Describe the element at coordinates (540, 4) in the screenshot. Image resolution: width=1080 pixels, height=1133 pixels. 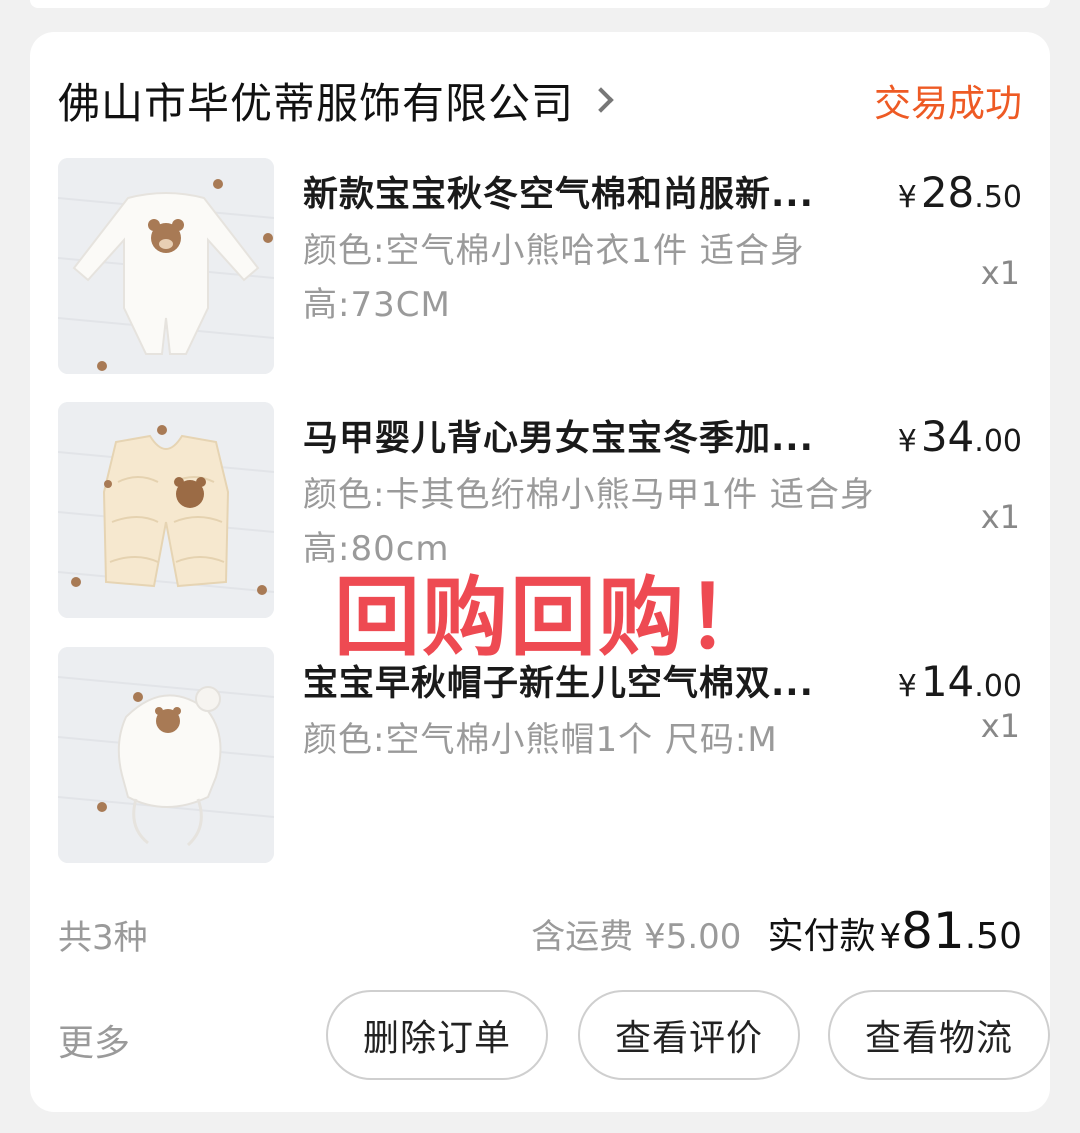
I see `previous-card-edge` at that location.